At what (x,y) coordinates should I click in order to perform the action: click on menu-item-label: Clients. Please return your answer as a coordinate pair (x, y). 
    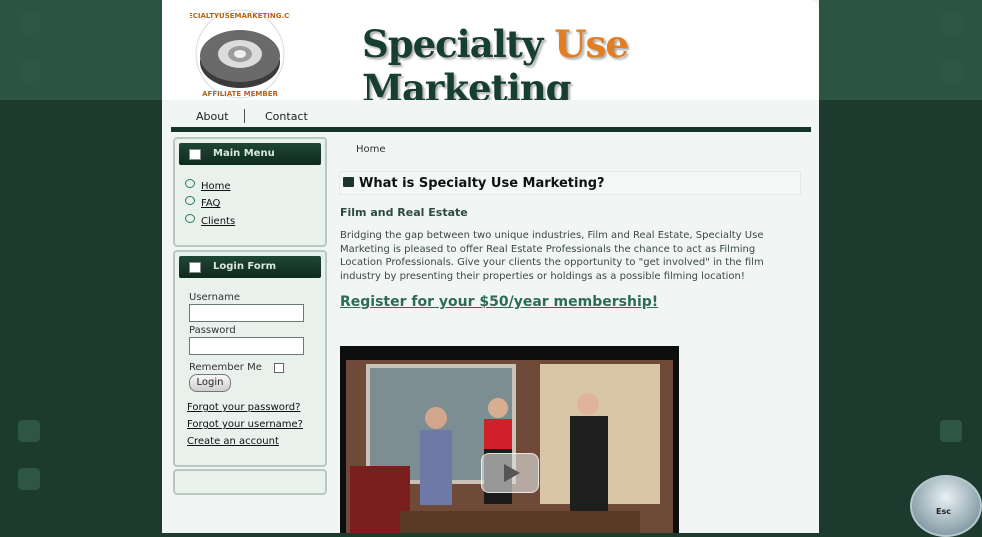
    Looking at the image, I should click on (218, 221).